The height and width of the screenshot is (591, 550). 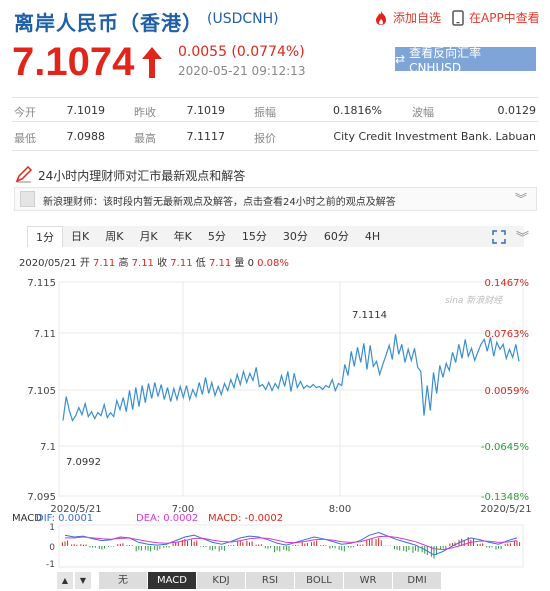 What do you see at coordinates (243, 19) in the screenshot?
I see `symbol-code: (USDCNH)` at bounding box center [243, 19].